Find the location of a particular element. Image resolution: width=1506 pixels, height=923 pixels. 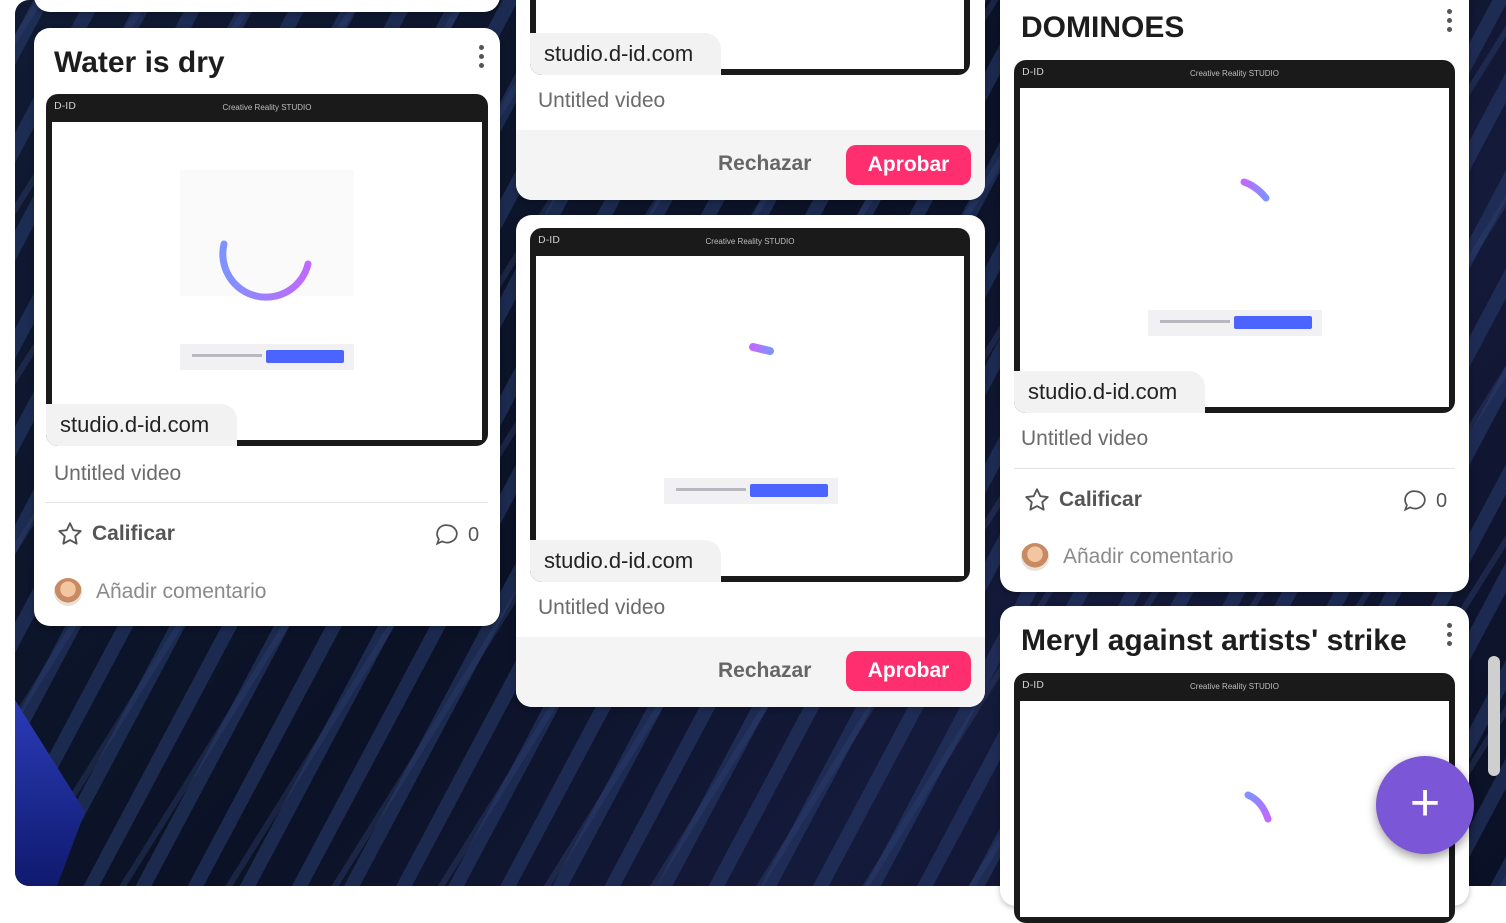

card-title: Water is dry is located at coordinates (139, 62).